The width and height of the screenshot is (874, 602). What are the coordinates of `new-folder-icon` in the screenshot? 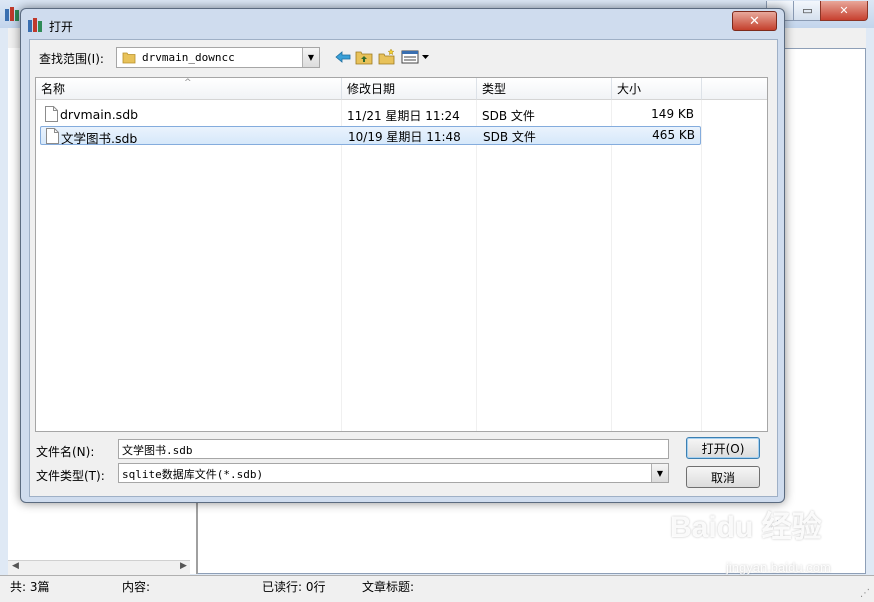 It's located at (386, 57).